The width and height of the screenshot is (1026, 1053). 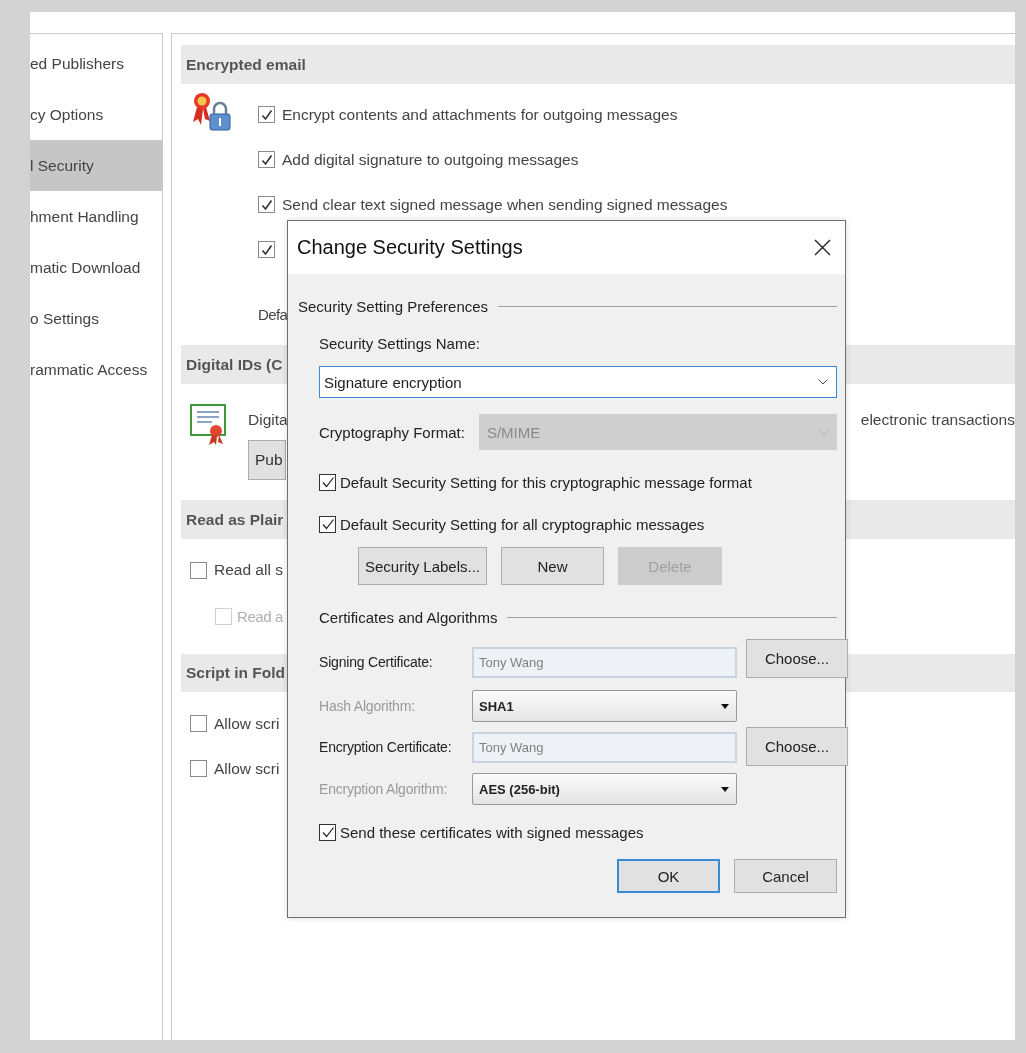 I want to click on sidebar-item: l Security, so click(x=96, y=165).